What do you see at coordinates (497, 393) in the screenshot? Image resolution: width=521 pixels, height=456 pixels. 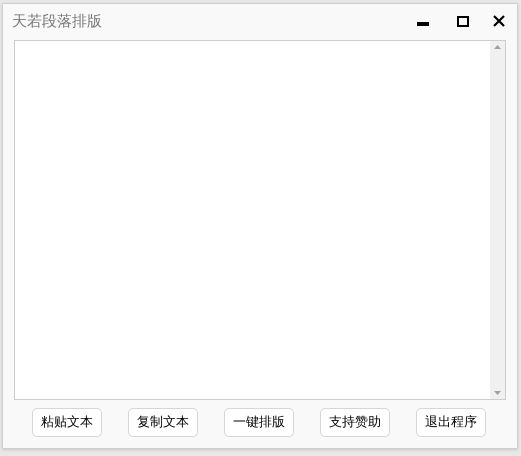 I see `scroll-down-icon` at bounding box center [497, 393].